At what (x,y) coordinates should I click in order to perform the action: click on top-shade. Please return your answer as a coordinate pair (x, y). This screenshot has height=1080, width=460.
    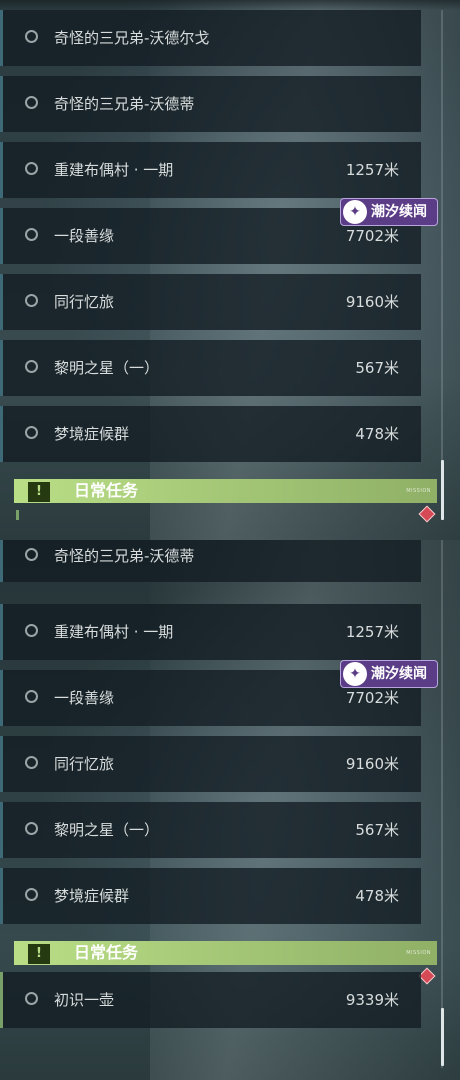
    Looking at the image, I should click on (230, 5).